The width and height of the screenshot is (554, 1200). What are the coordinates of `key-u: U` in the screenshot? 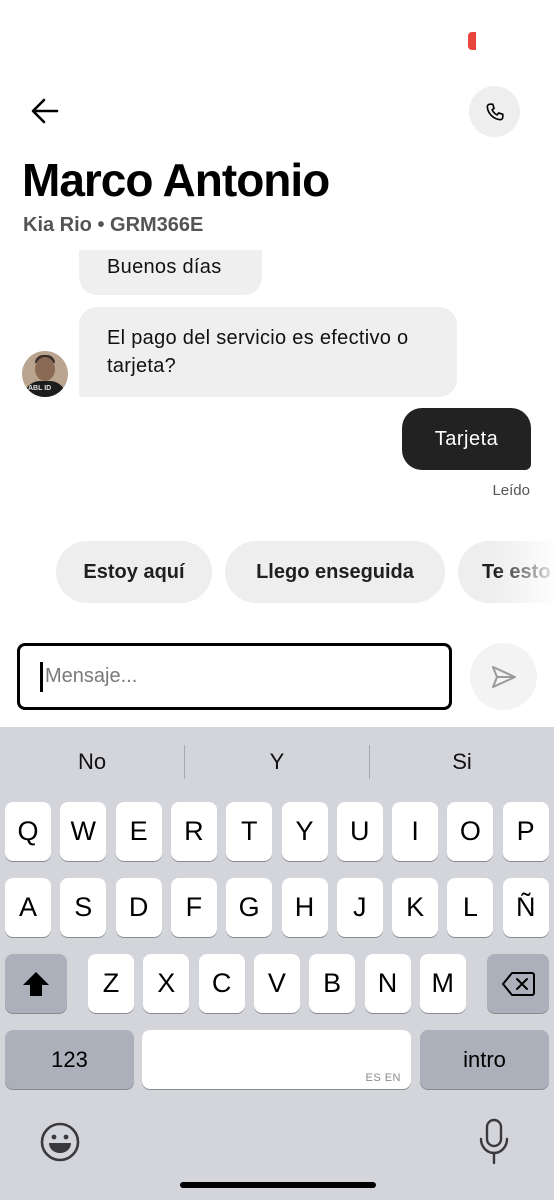 It's located at (359, 831).